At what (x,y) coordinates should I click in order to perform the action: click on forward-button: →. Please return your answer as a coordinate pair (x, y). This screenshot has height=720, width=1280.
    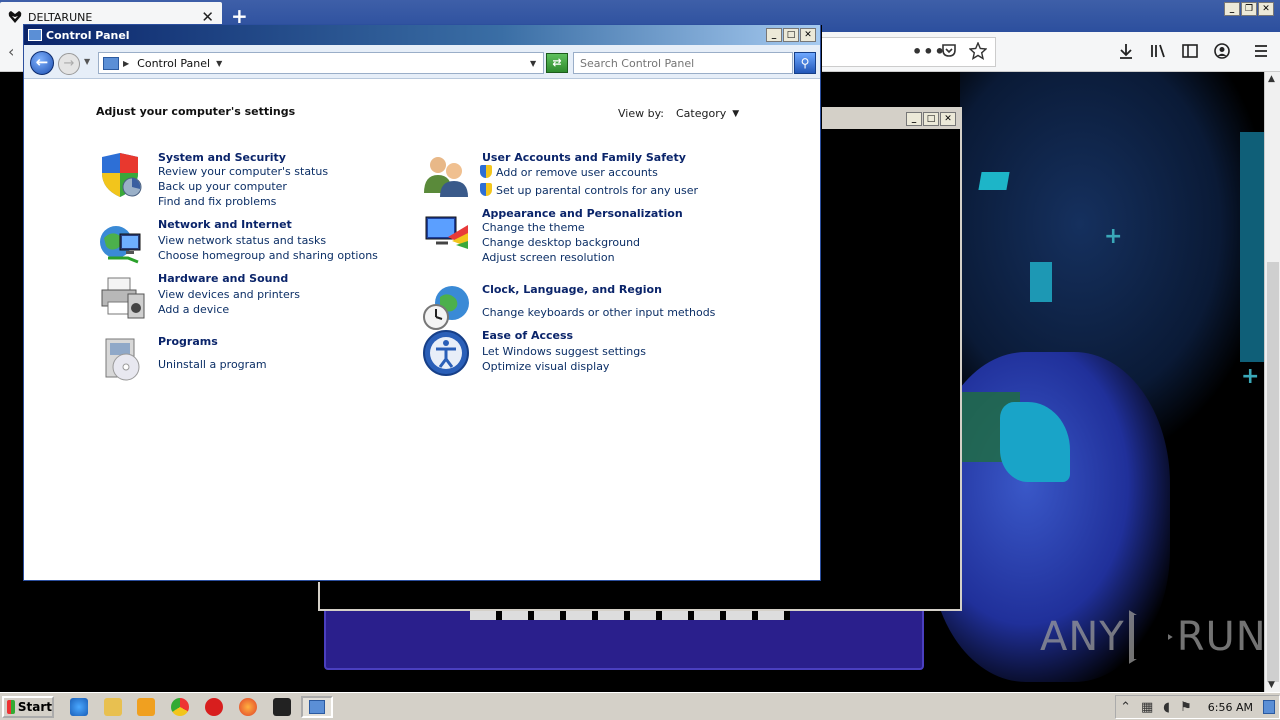
    Looking at the image, I should click on (69, 64).